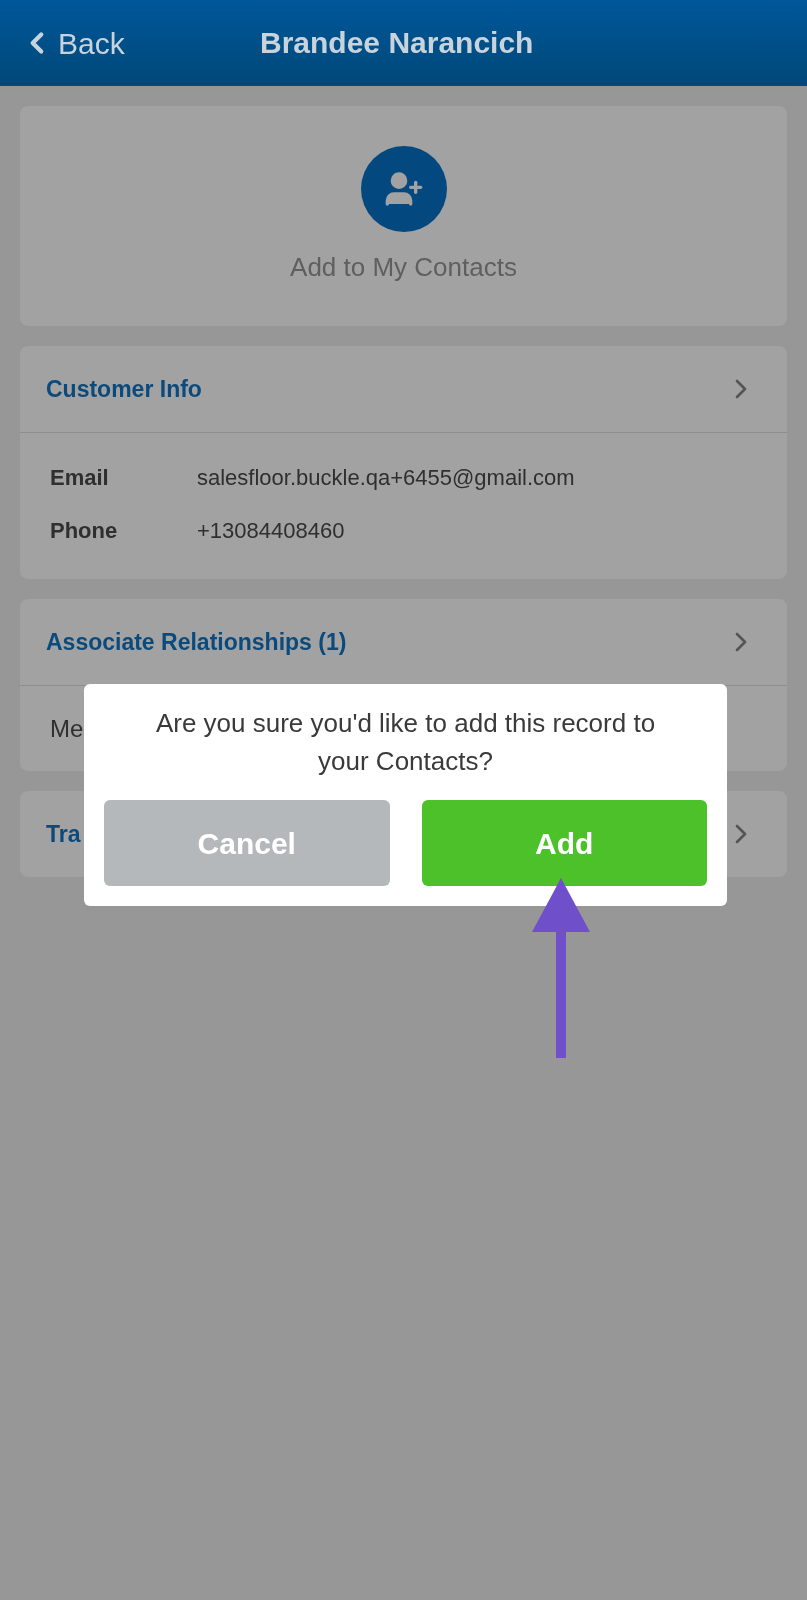 The image size is (807, 1600). What do you see at coordinates (63, 834) in the screenshot?
I see `section-title: Tra` at bounding box center [63, 834].